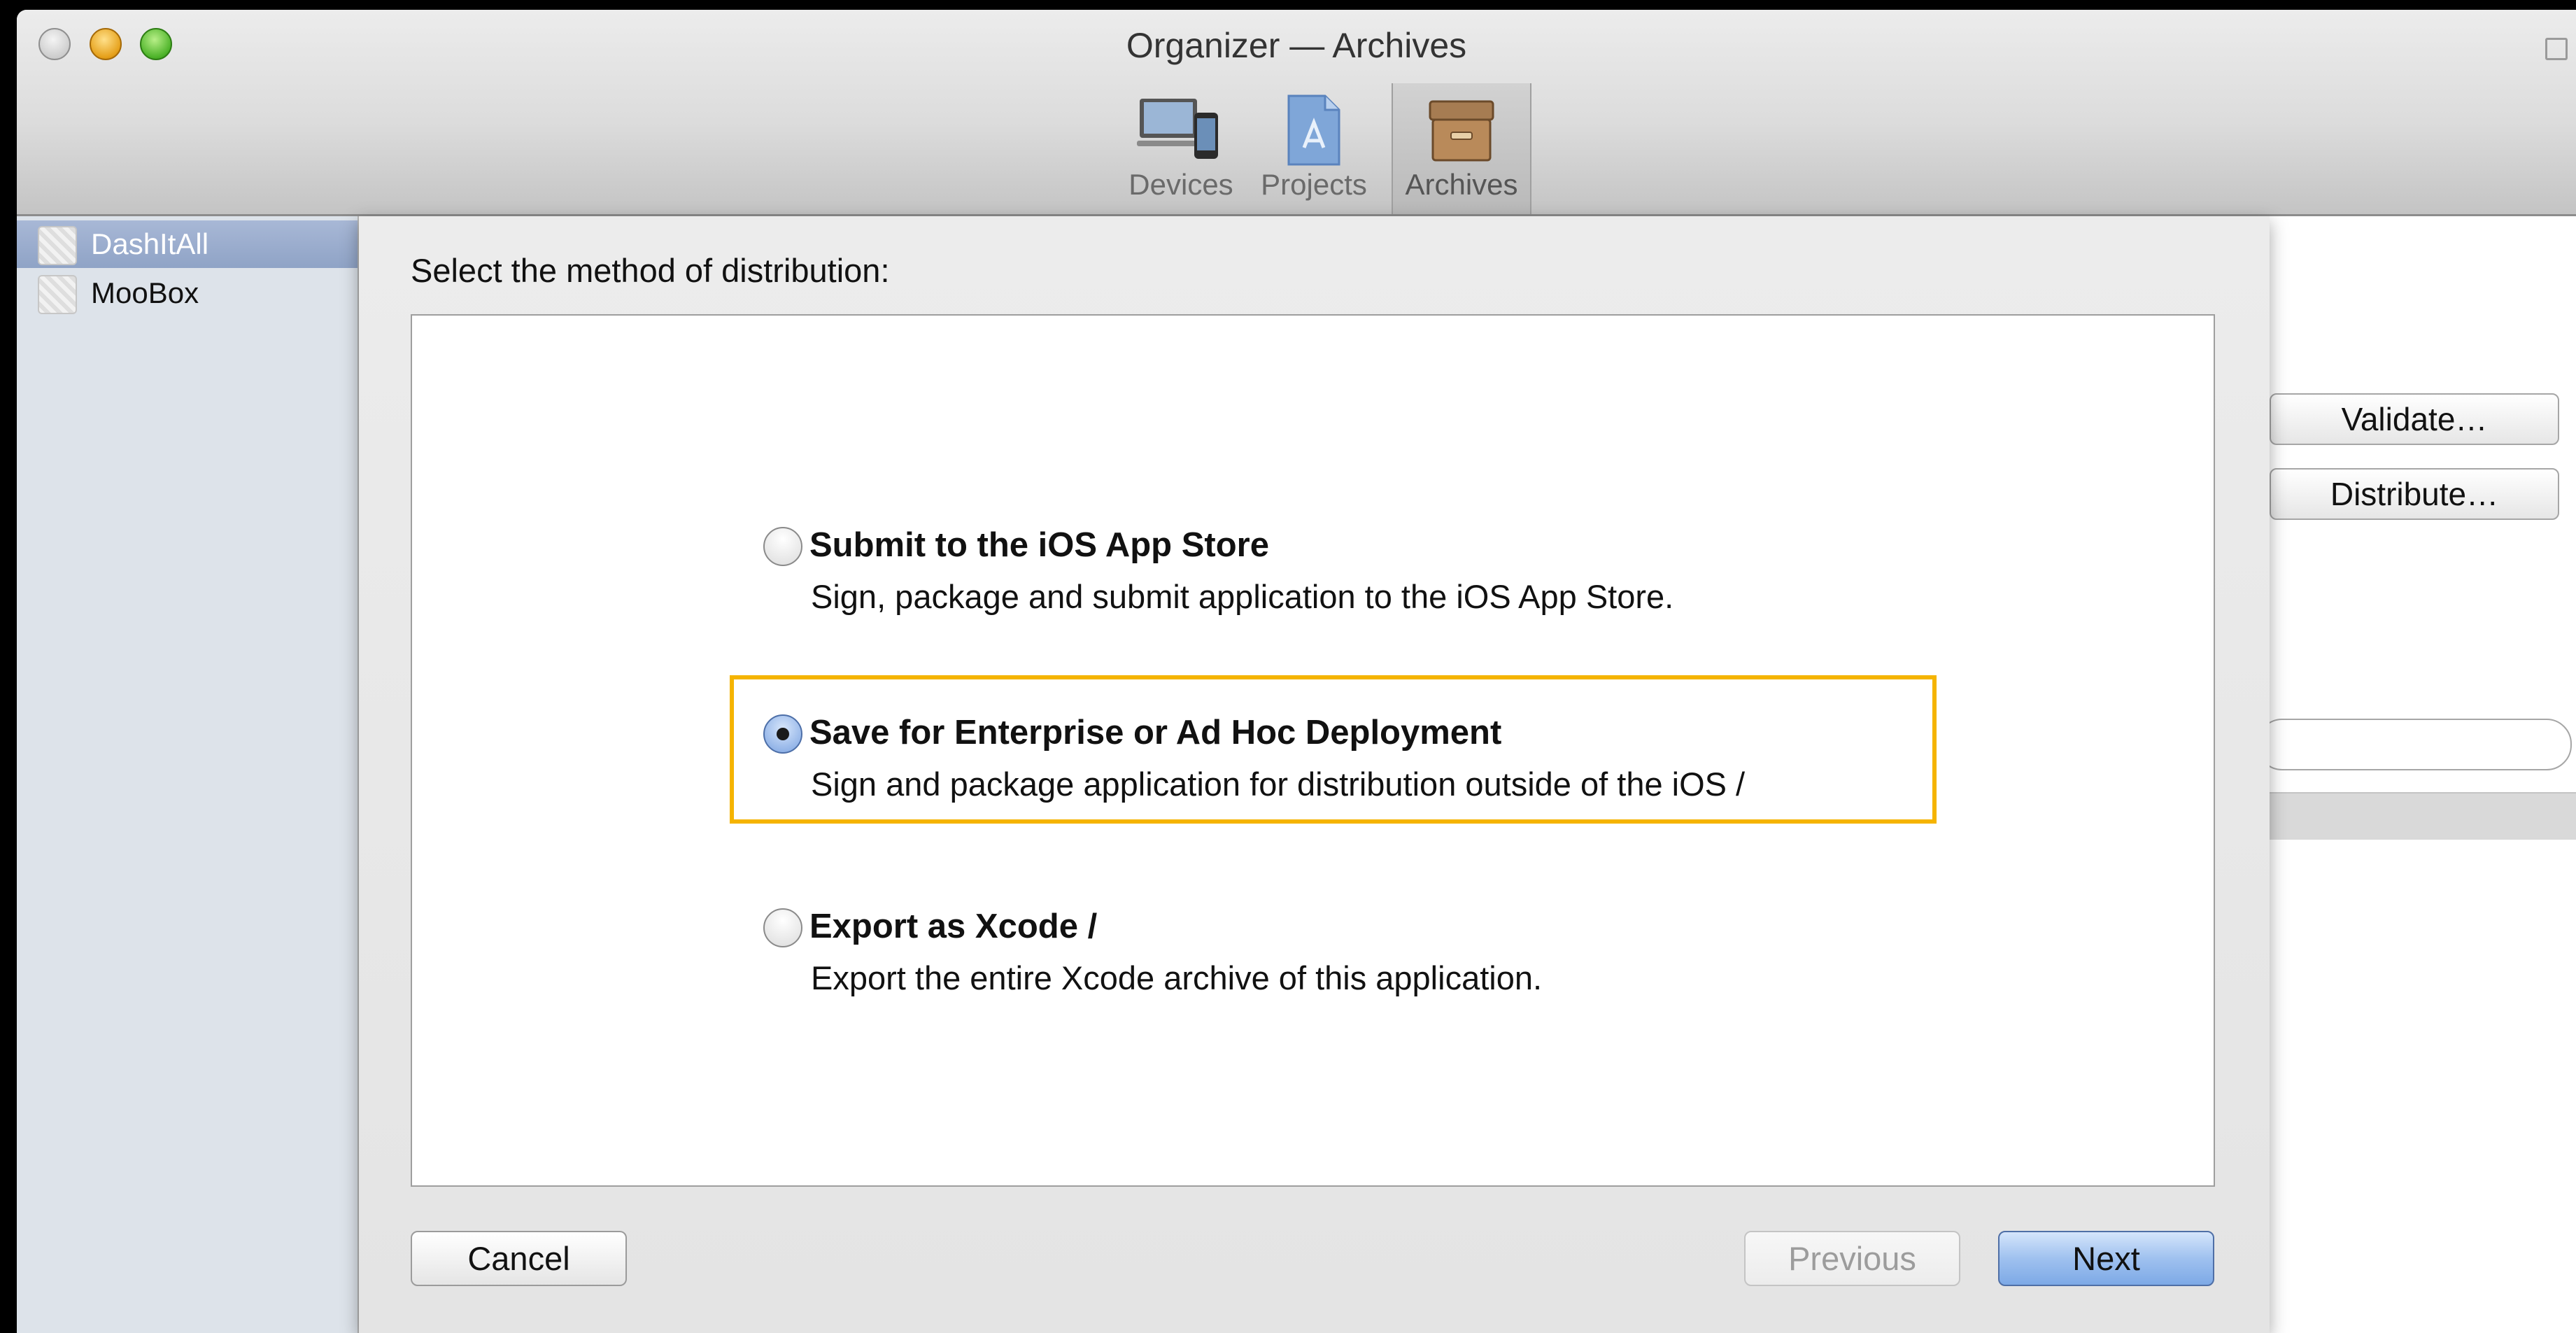 Image resolution: width=2576 pixels, height=1333 pixels. What do you see at coordinates (2423, 816) in the screenshot?
I see `pane-header-bar` at bounding box center [2423, 816].